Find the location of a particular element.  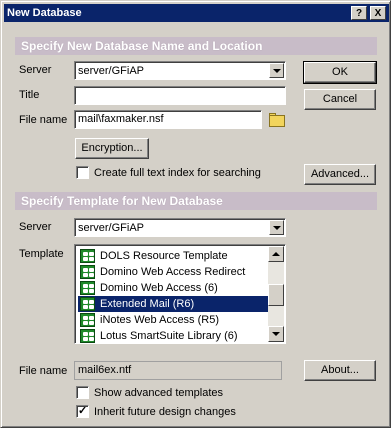

show-advanced-label: Show advanced templates is located at coordinates (159, 393).